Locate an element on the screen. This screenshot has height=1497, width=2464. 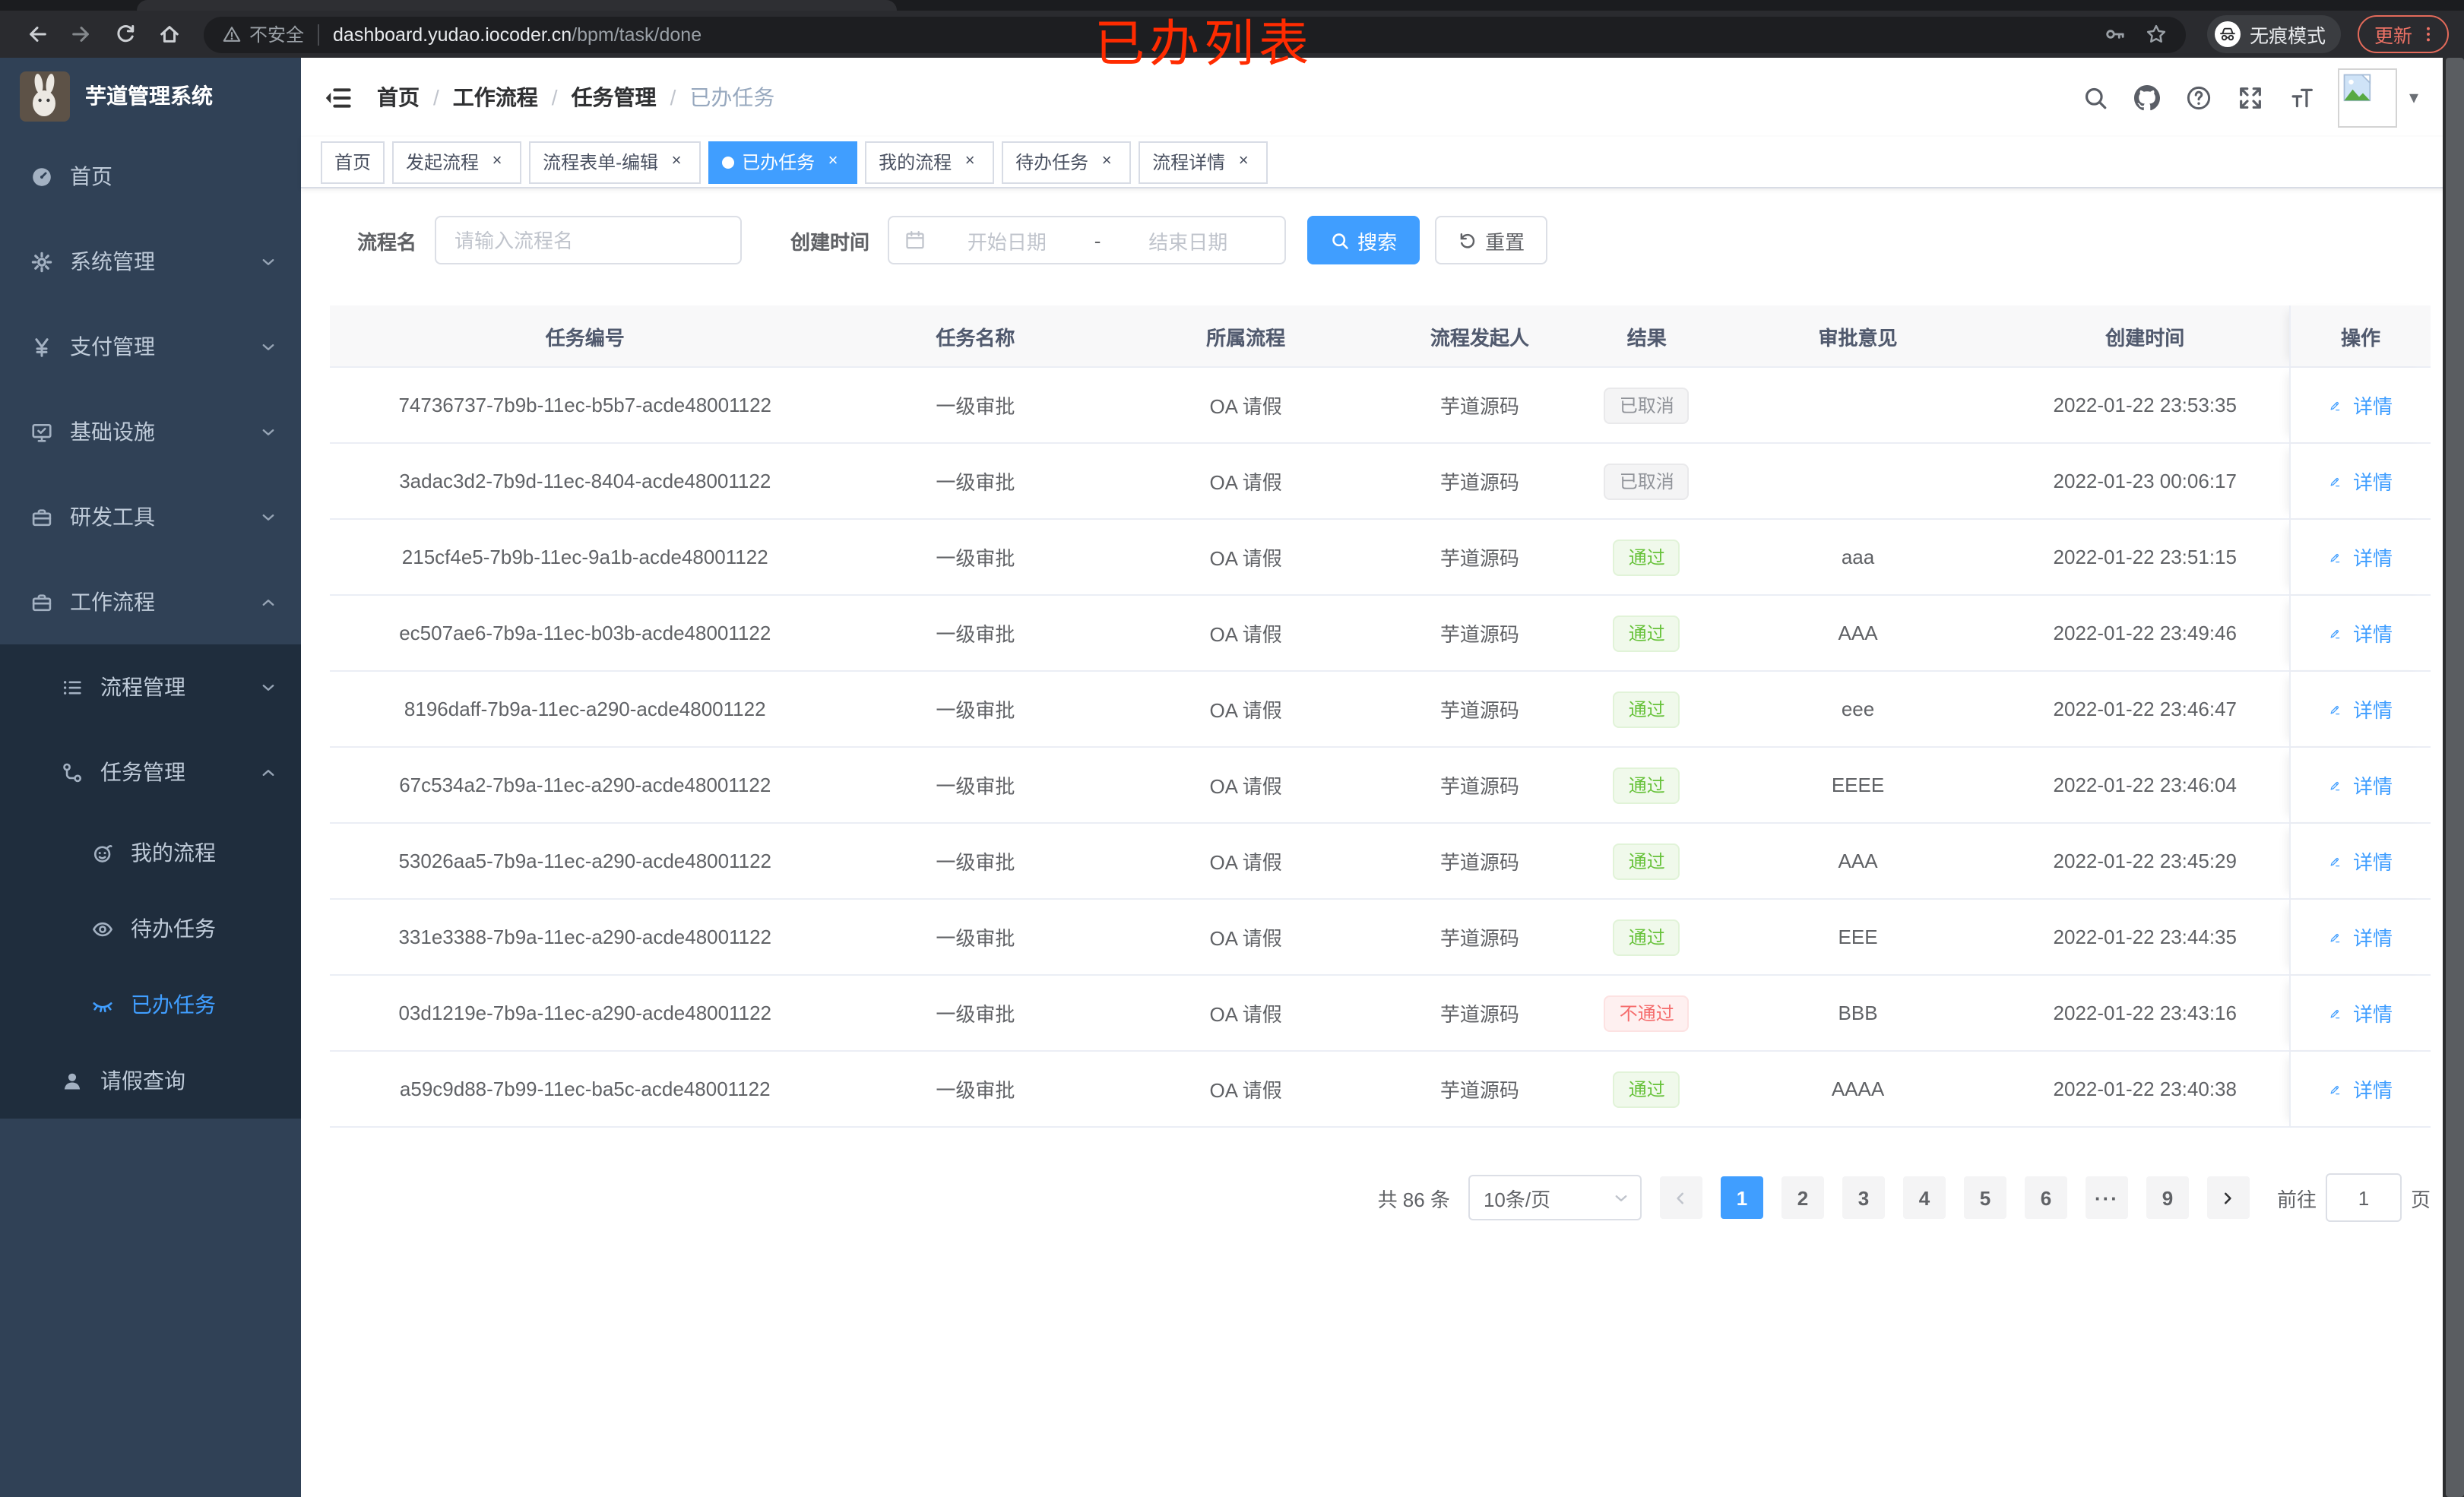
next-page-button is located at coordinates (2228, 1197).